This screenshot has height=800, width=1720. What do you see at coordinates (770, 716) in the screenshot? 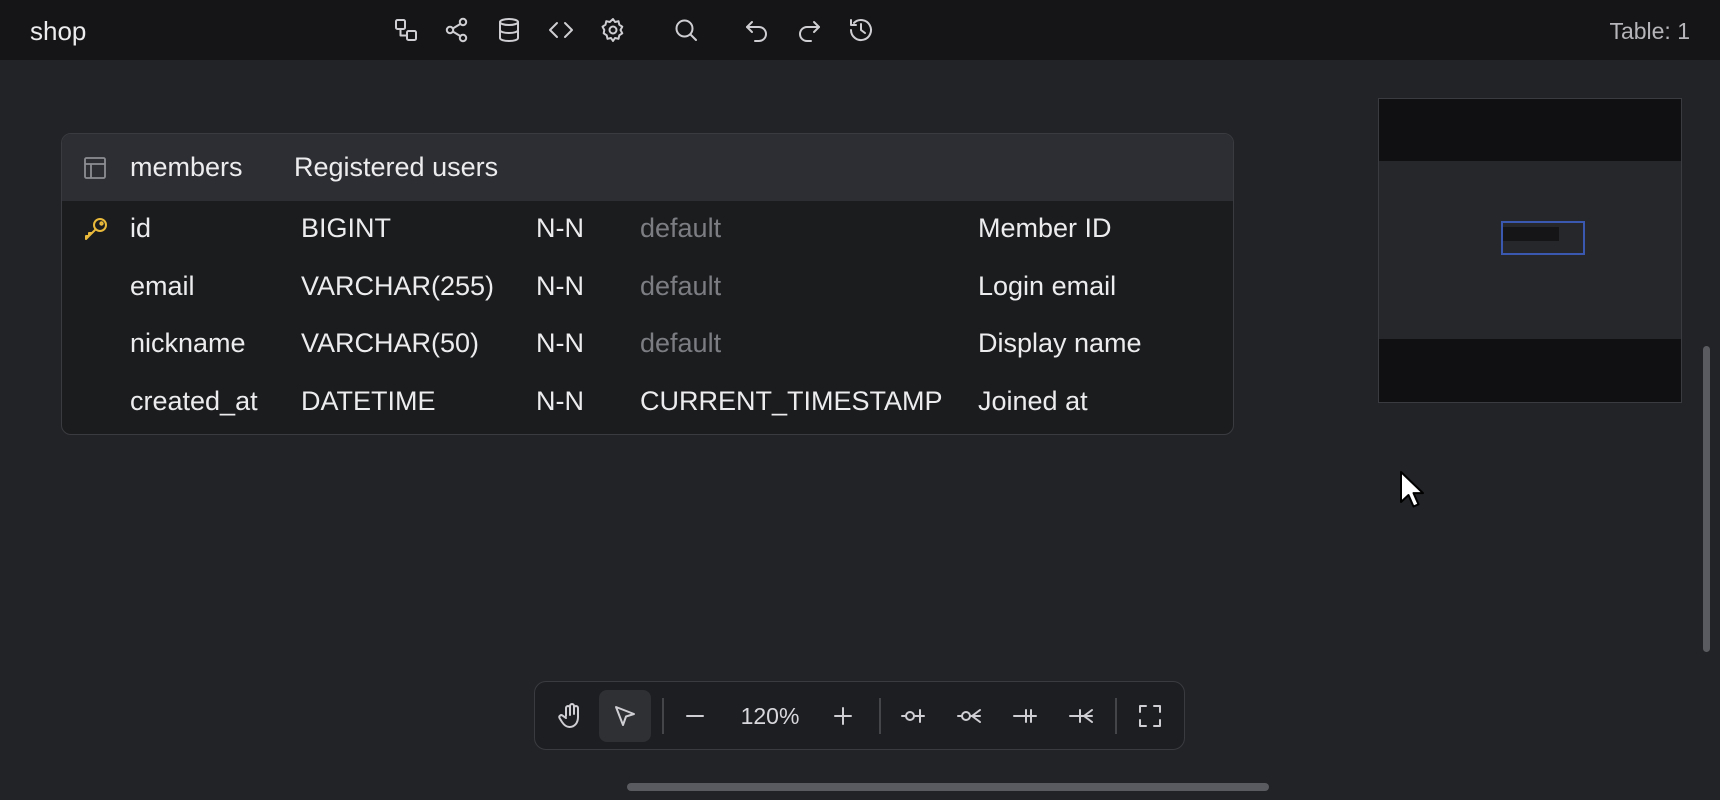
I see `zoom-level: 120%` at bounding box center [770, 716].